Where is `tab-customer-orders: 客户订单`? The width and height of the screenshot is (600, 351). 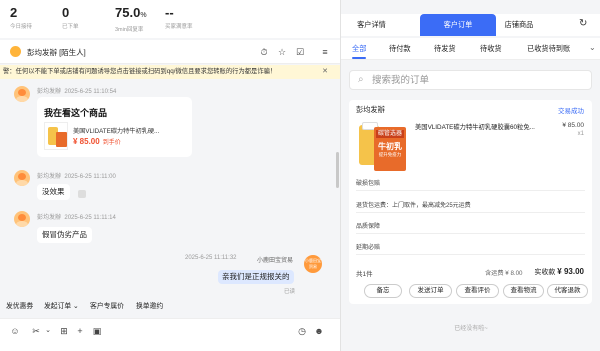 tab-customer-orders: 客户订单 is located at coordinates (458, 25).